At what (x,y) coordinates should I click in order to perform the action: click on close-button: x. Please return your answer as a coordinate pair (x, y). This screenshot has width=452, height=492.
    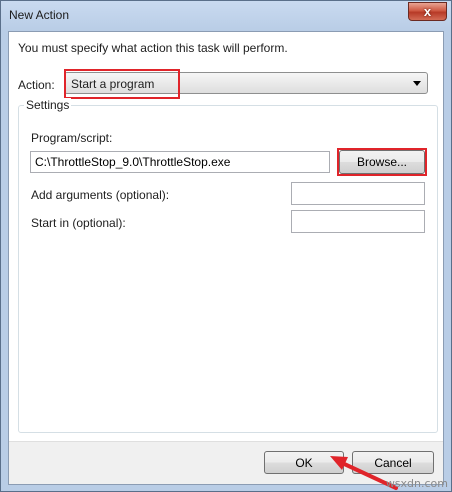
    Looking at the image, I should click on (427, 11).